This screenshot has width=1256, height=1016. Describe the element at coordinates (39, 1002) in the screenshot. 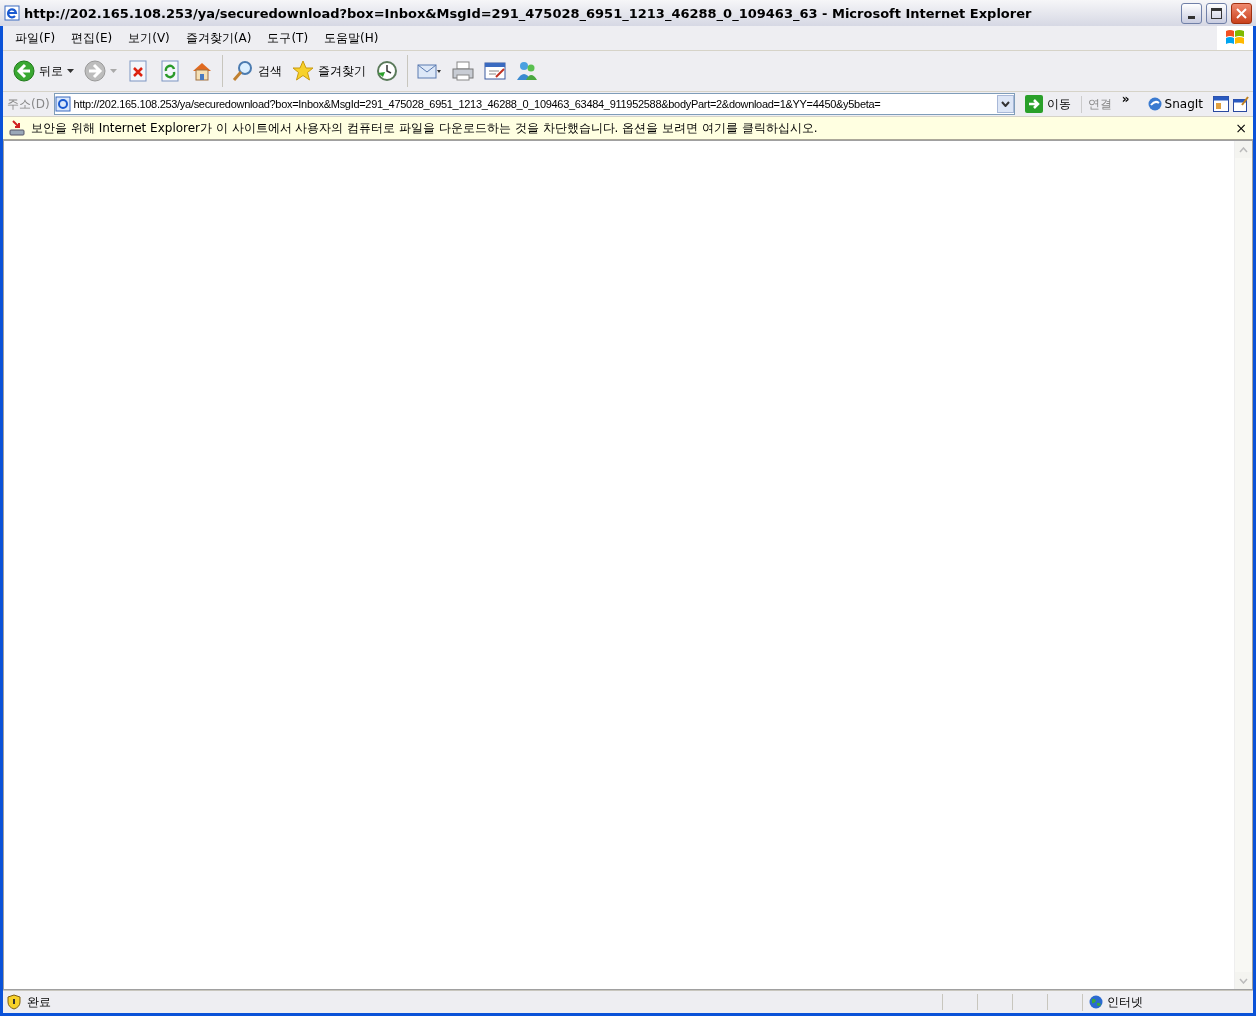

I see `status-text: 완료` at that location.